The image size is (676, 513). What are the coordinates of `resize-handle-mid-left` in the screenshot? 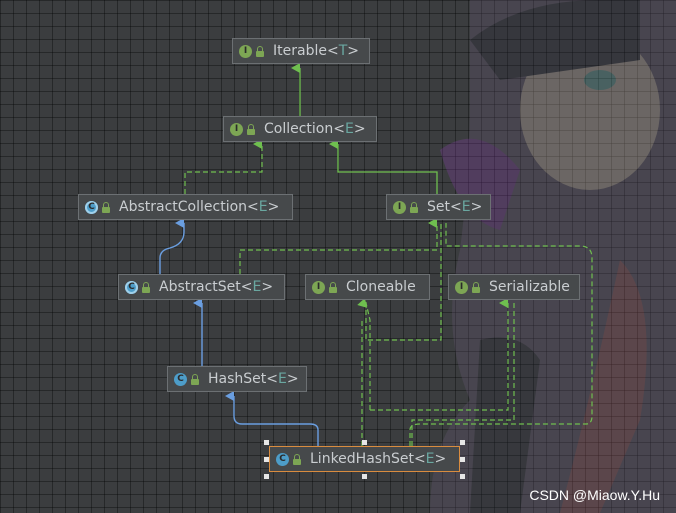 It's located at (266, 459).